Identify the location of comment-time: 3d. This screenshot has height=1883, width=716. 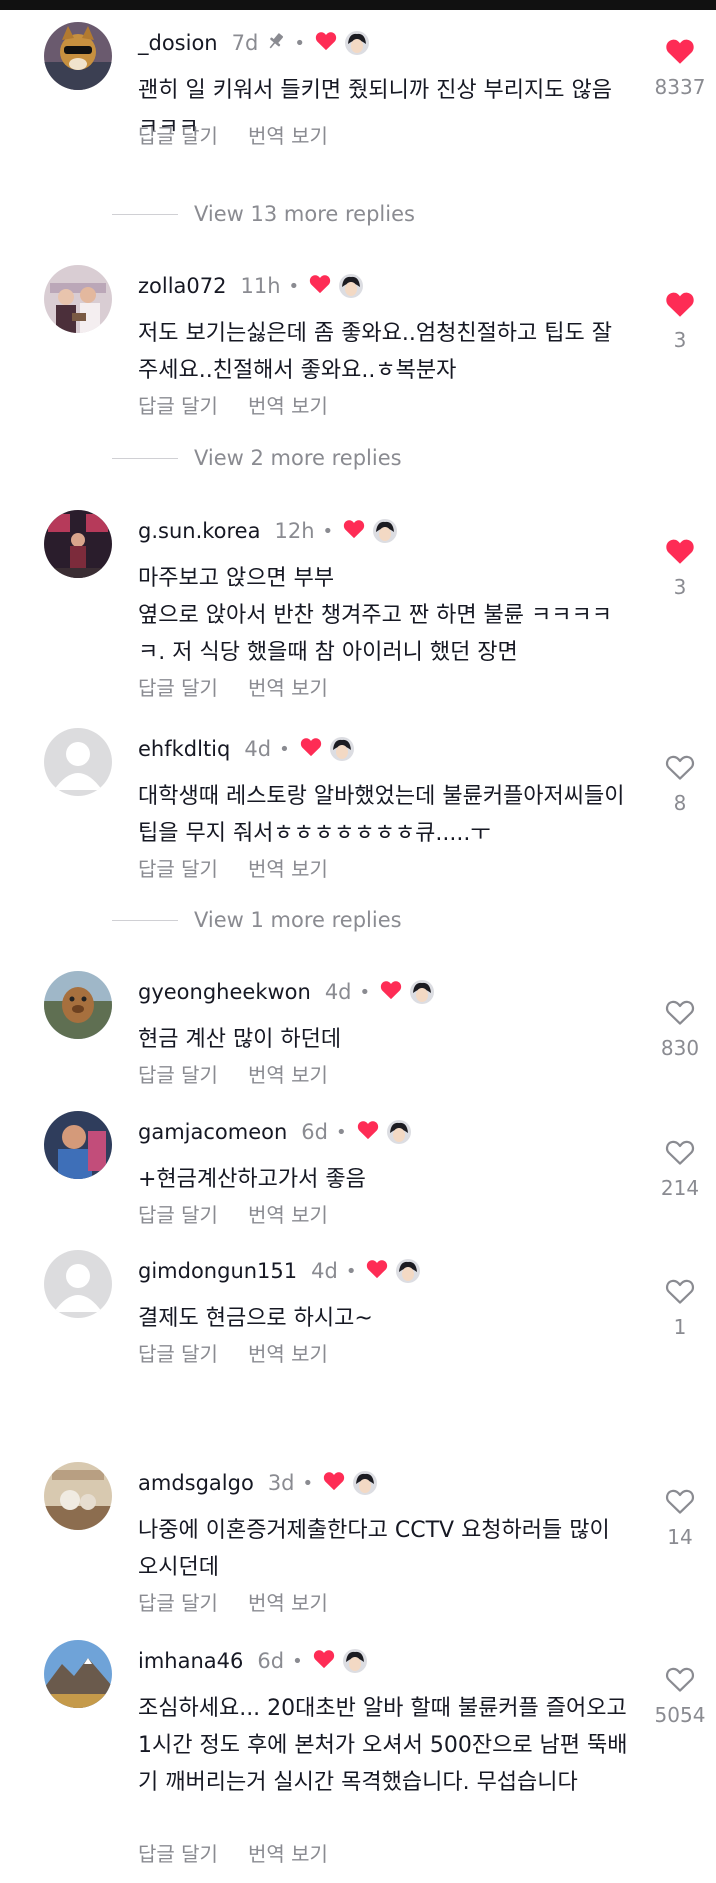
(281, 1483).